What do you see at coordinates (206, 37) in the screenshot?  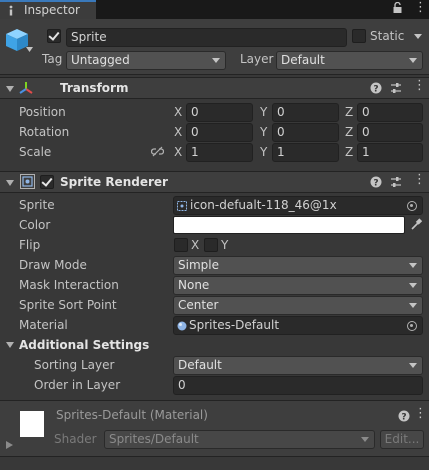 I see `gameobject-name-input: Sprite` at bounding box center [206, 37].